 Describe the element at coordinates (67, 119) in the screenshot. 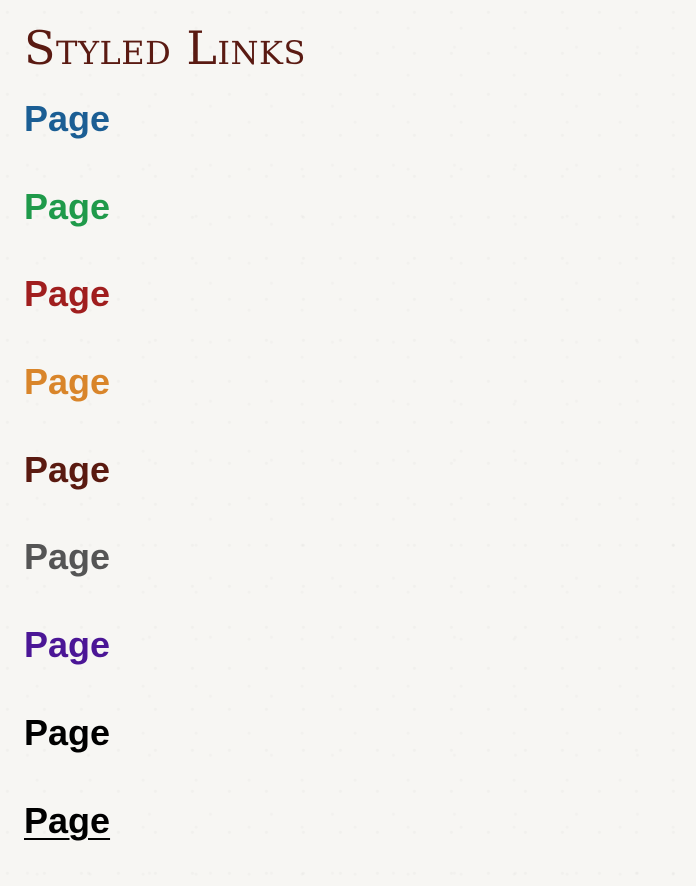

I see `page-link-blue: Page` at that location.